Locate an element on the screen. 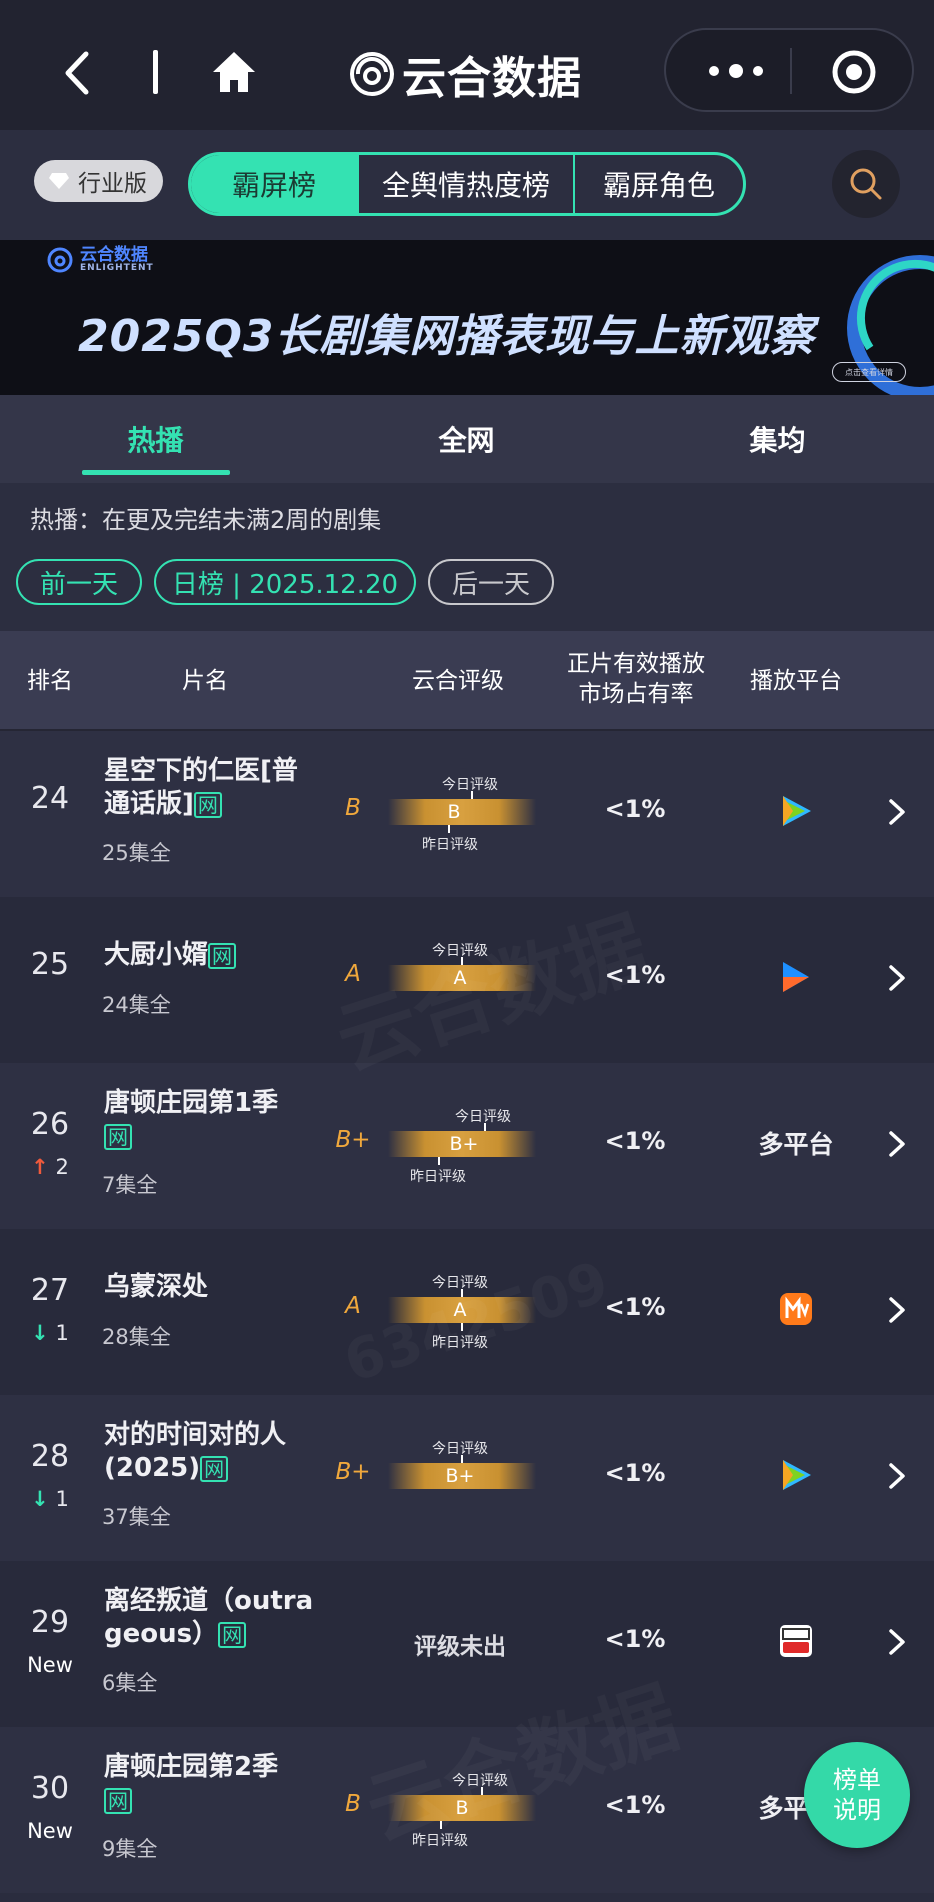 The width and height of the screenshot is (934, 1902). app-title-group: 云合数据 is located at coordinates (465, 74).